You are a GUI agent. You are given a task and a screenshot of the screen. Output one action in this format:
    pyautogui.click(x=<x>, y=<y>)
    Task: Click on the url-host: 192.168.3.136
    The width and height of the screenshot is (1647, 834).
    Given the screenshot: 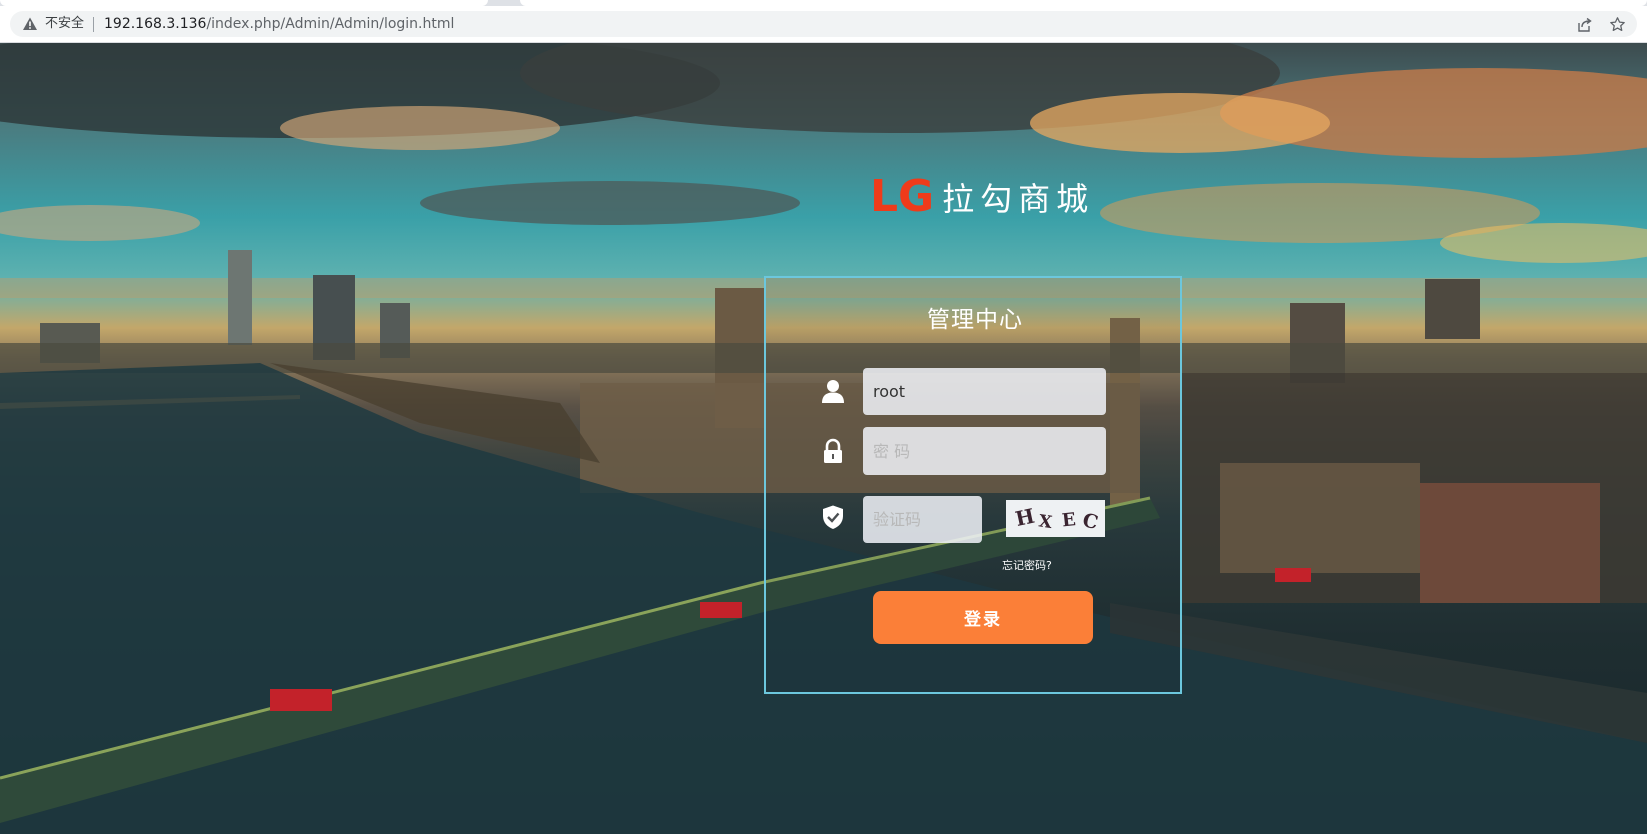 What is the action you would take?
    pyautogui.click(x=155, y=24)
    